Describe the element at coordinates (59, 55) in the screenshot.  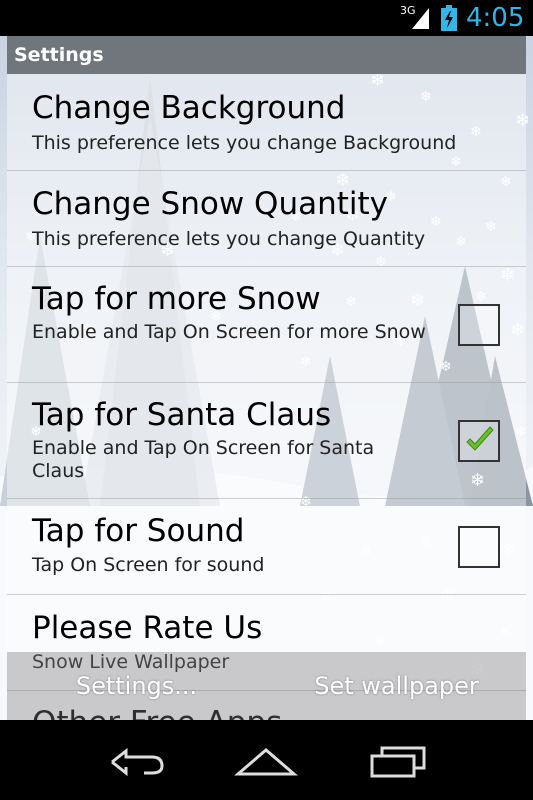
I see `dialog-title: Settings` at that location.